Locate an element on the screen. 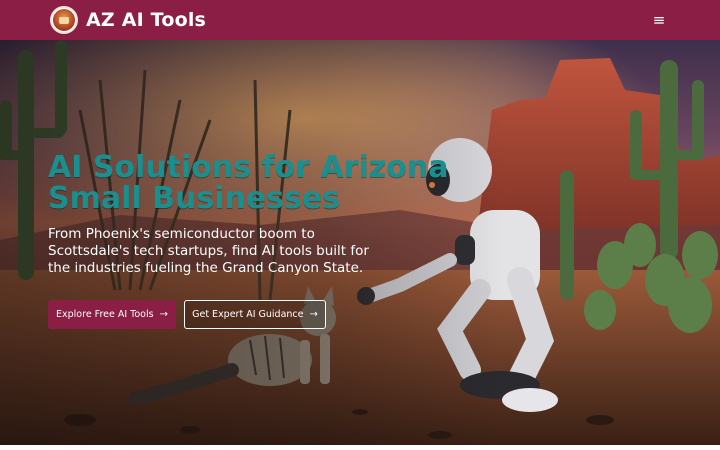  hero-title-line1: AI Solutions for Arizona is located at coordinates (248, 167).